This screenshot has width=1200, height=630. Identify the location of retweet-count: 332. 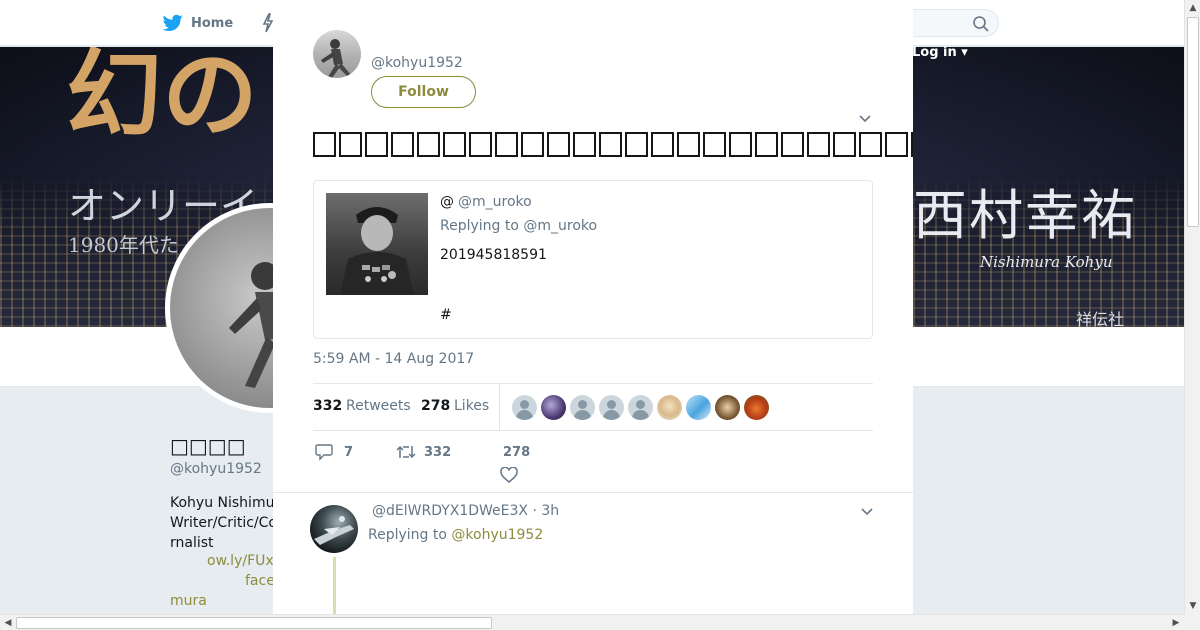
(438, 452).